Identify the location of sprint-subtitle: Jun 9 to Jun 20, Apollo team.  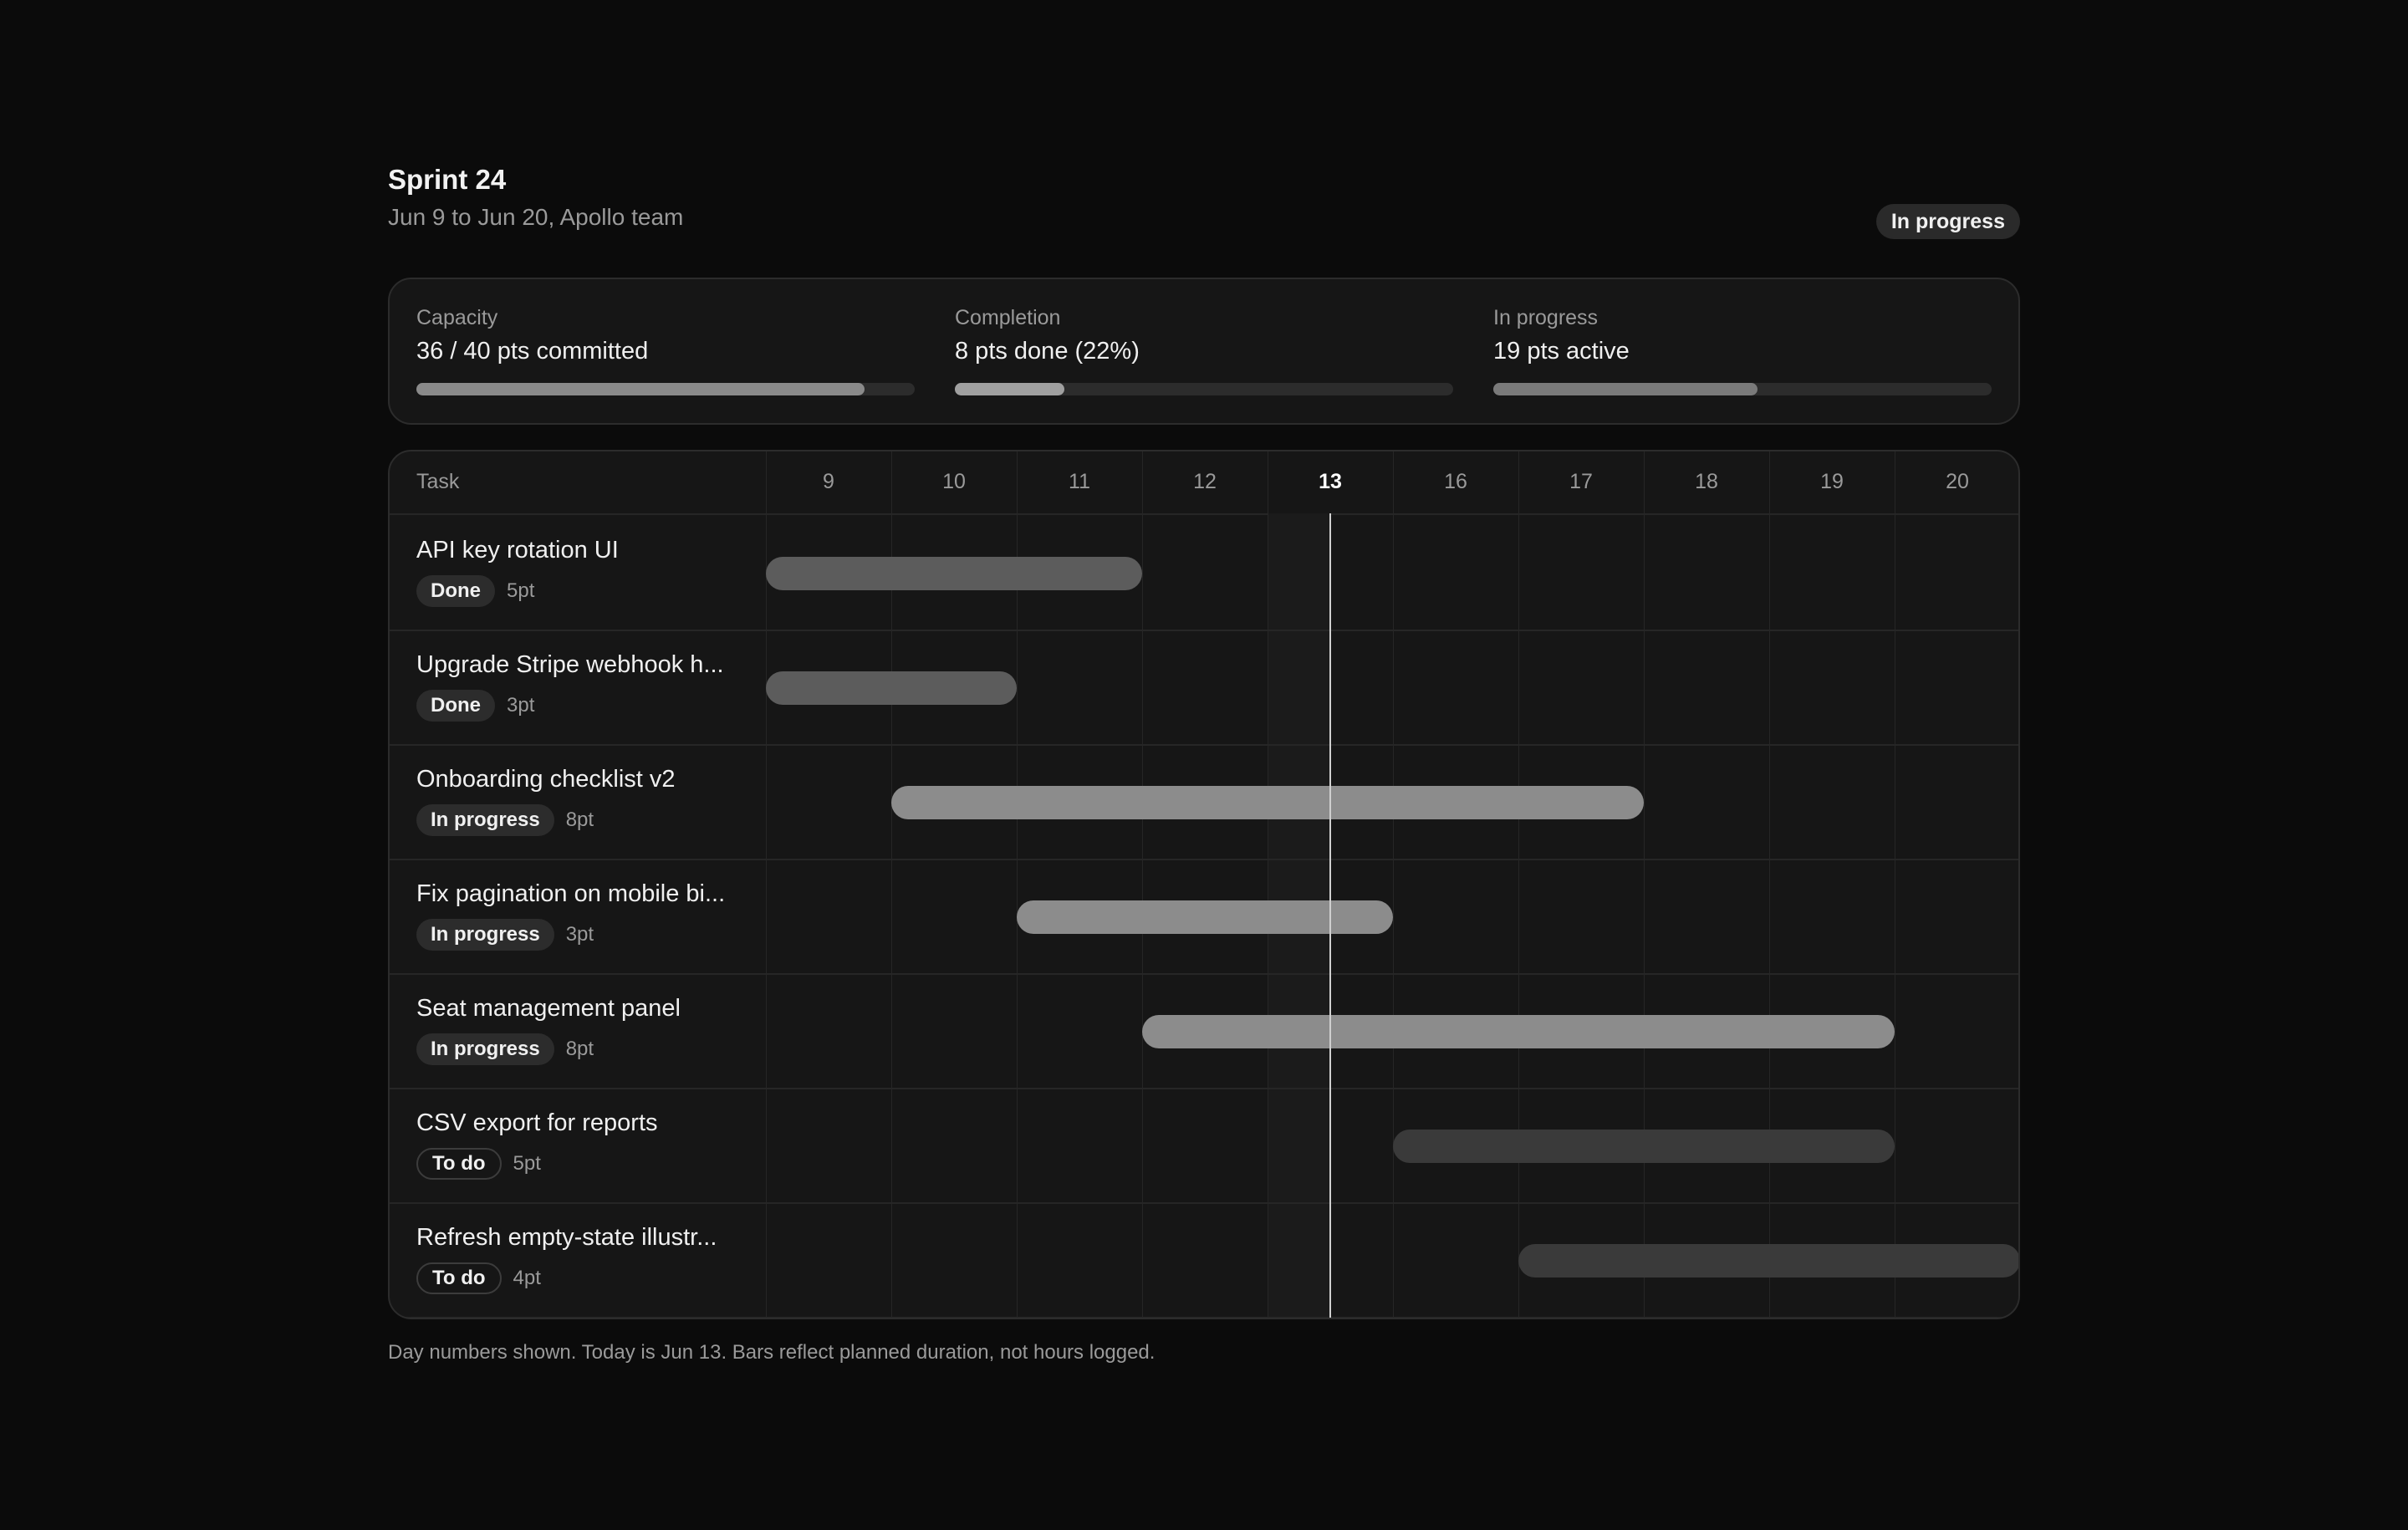
(536, 217).